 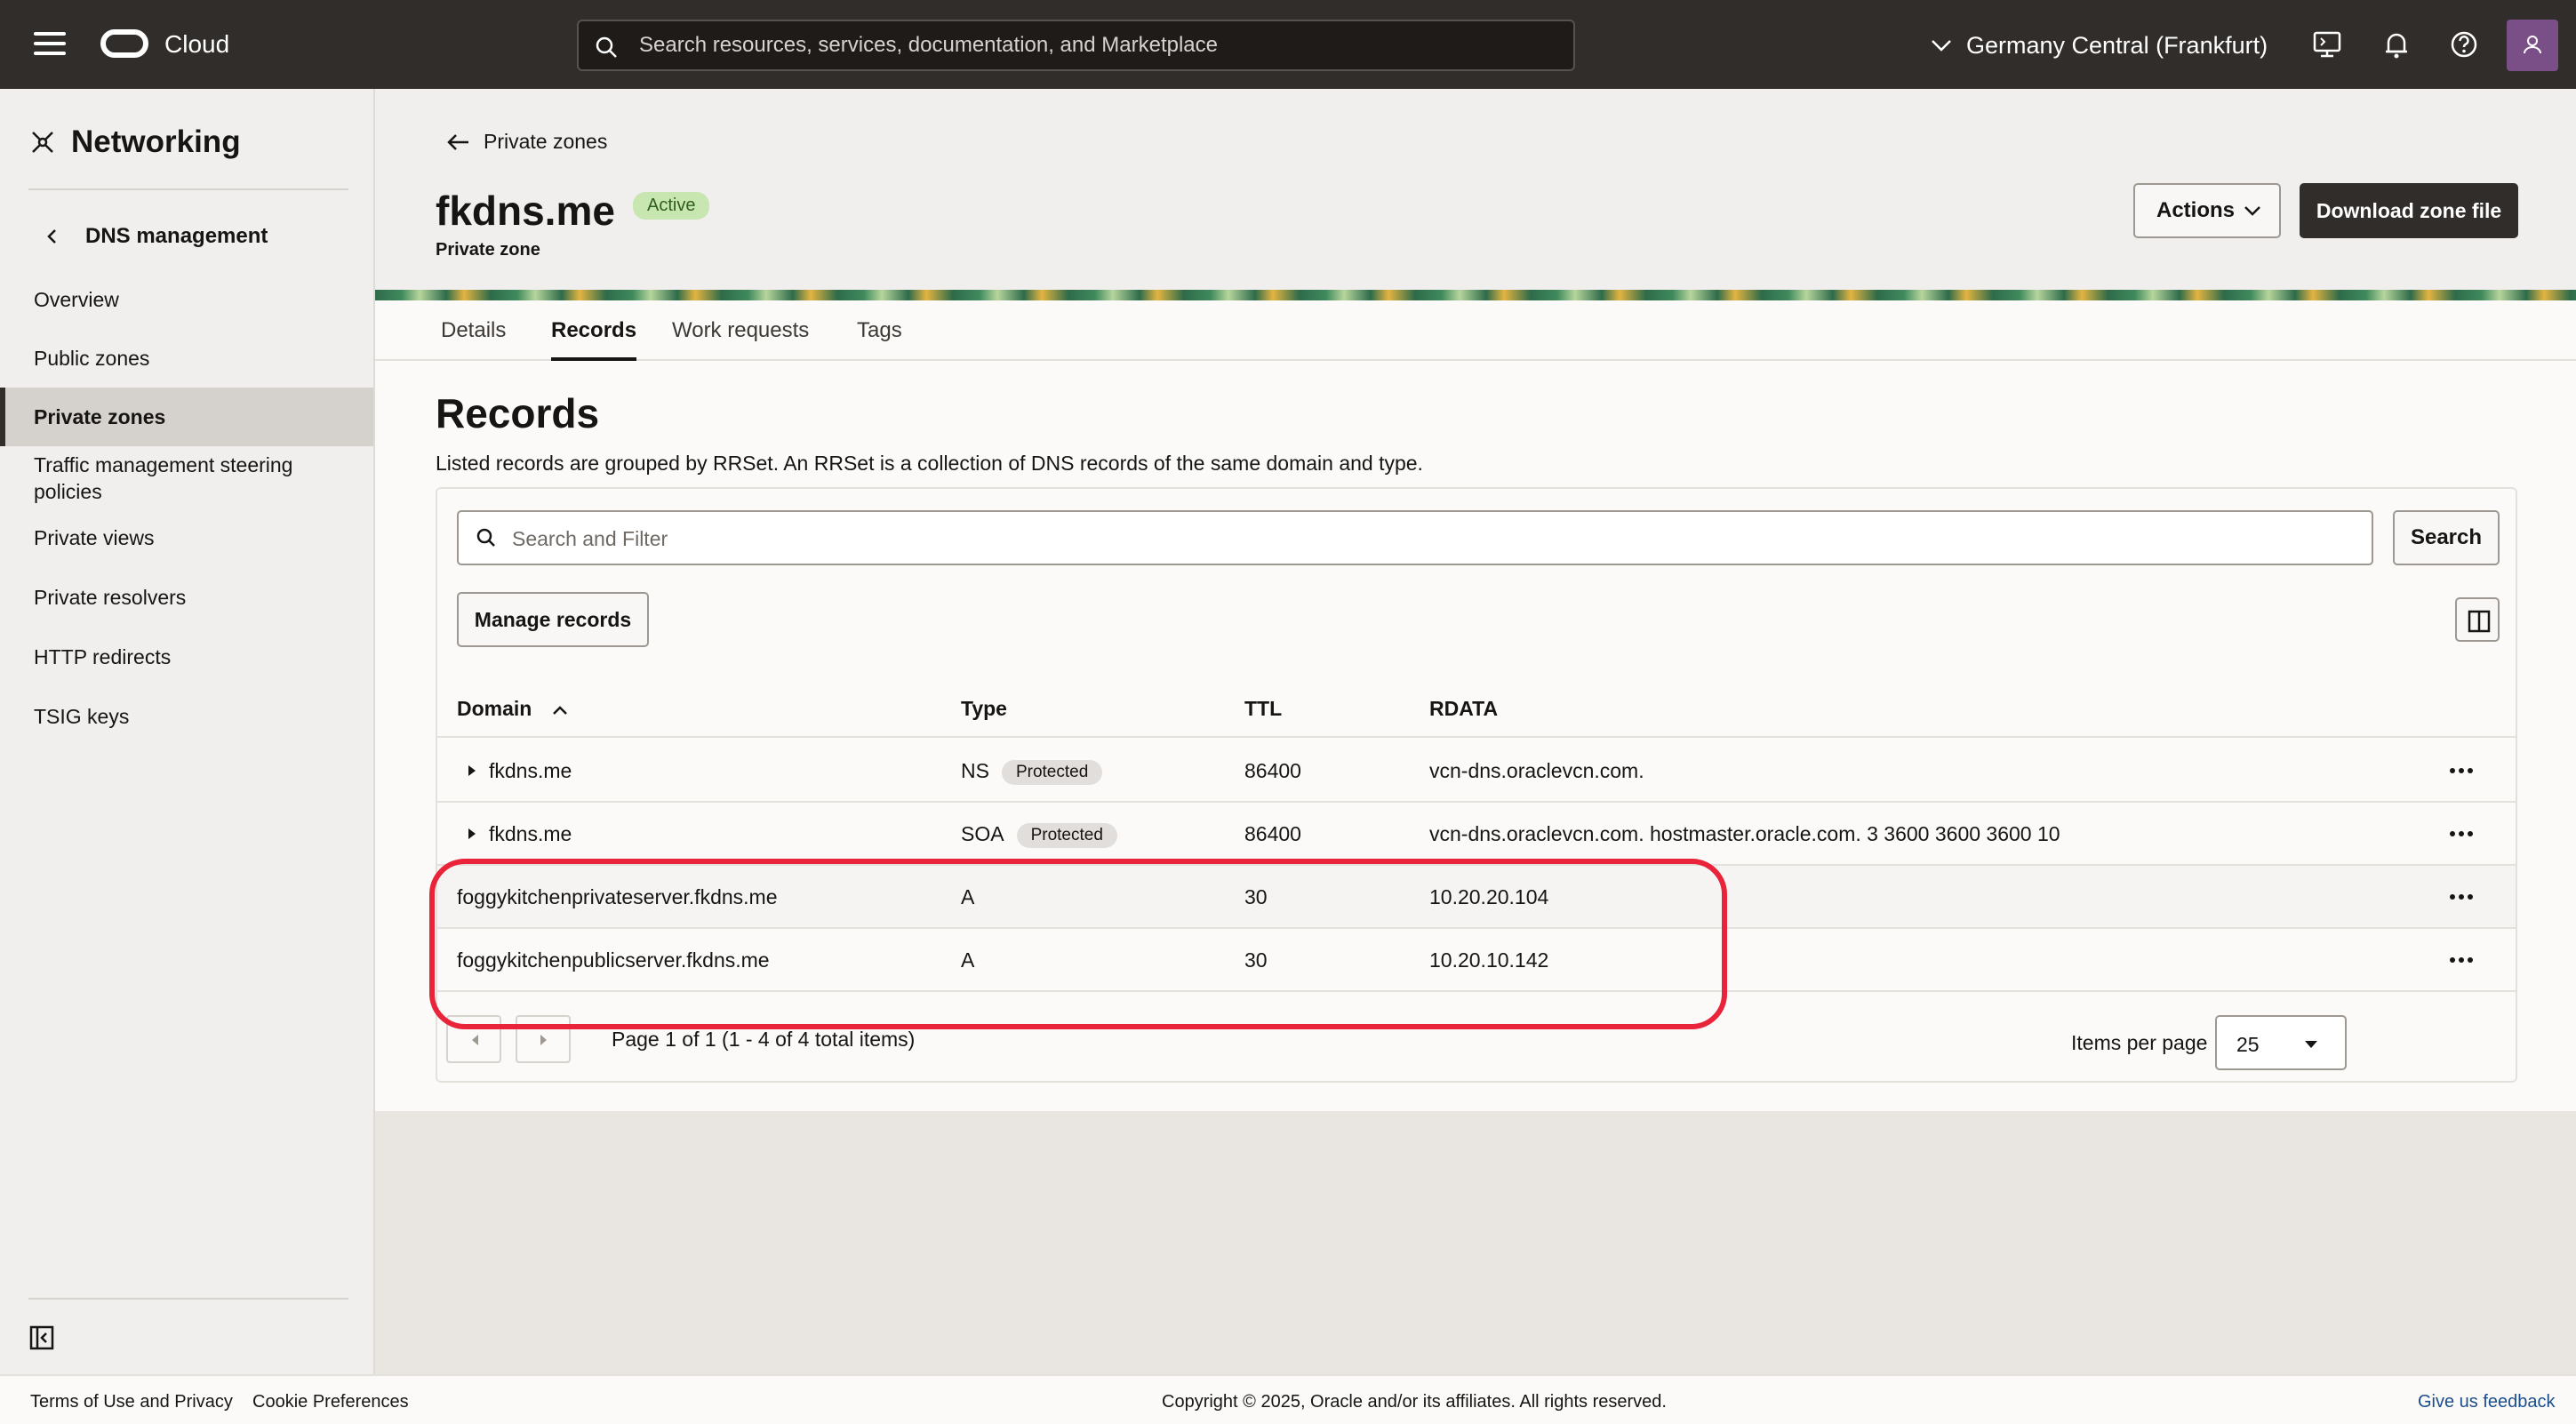 What do you see at coordinates (50, 45) in the screenshot?
I see `hamburger-menu-icon` at bounding box center [50, 45].